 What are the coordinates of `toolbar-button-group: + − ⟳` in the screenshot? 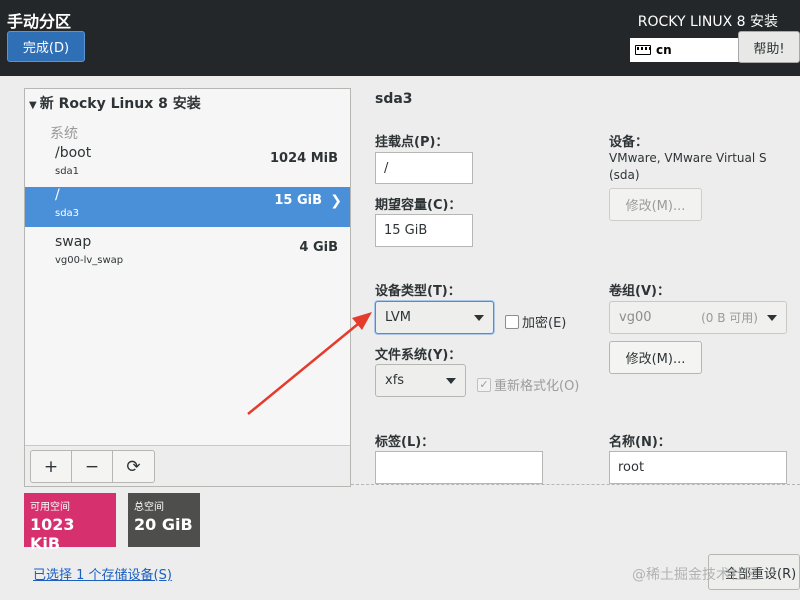 It's located at (92, 466).